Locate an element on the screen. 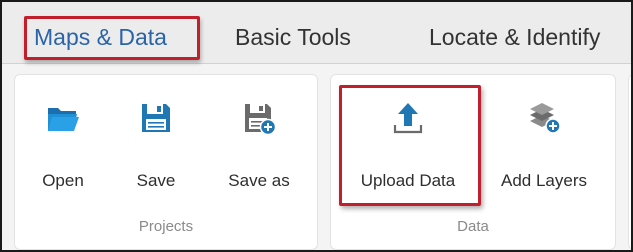  save-as-label: Save as is located at coordinates (259, 180).